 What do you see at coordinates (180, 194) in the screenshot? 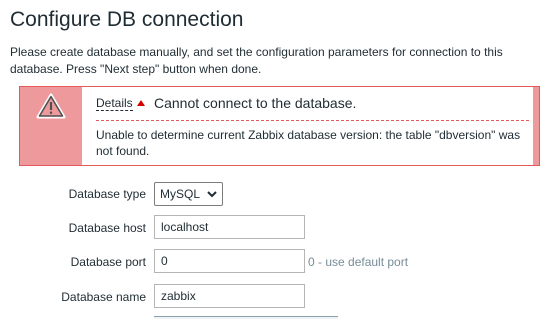
I see `db-type-value: MySQL` at bounding box center [180, 194].